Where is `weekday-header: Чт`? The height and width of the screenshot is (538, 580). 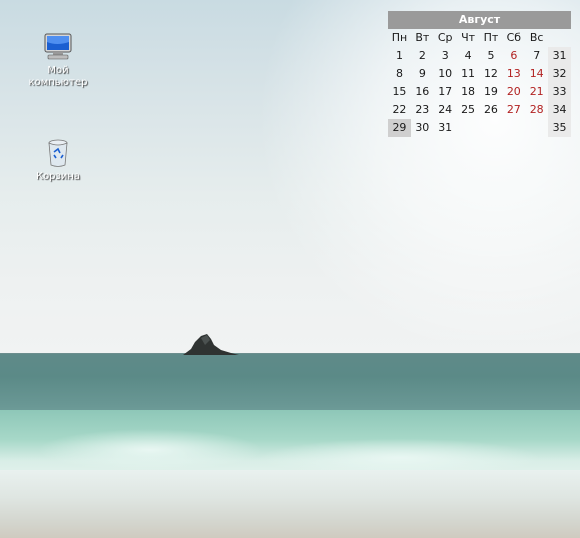
weekday-header: Чт is located at coordinates (468, 37).